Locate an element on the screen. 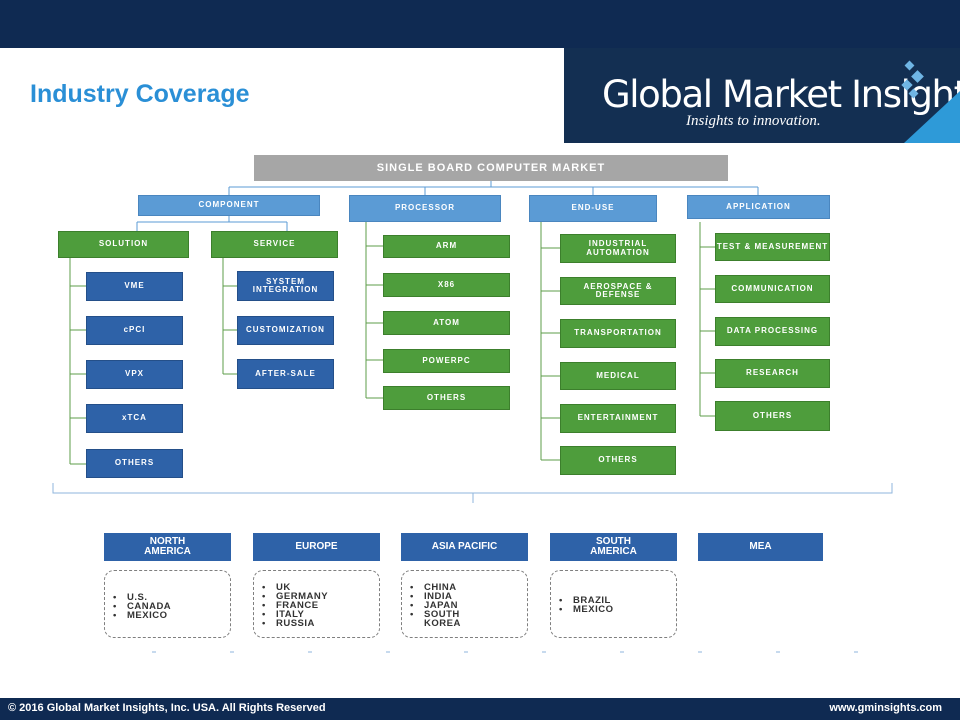 The height and width of the screenshot is (720, 960). processor-item: POWERPC is located at coordinates (446, 361).